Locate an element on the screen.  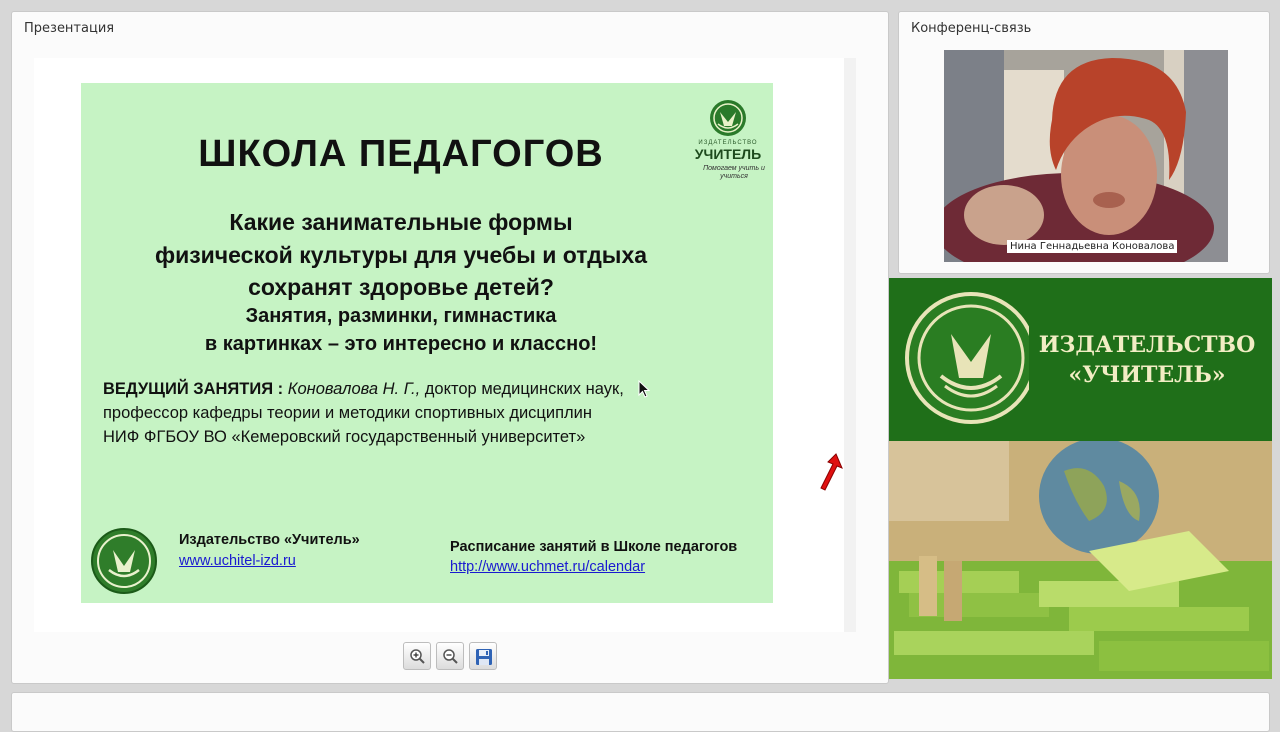
slide-subtitle-line: в картинках – это интересно и классно! is located at coordinates (401, 344).